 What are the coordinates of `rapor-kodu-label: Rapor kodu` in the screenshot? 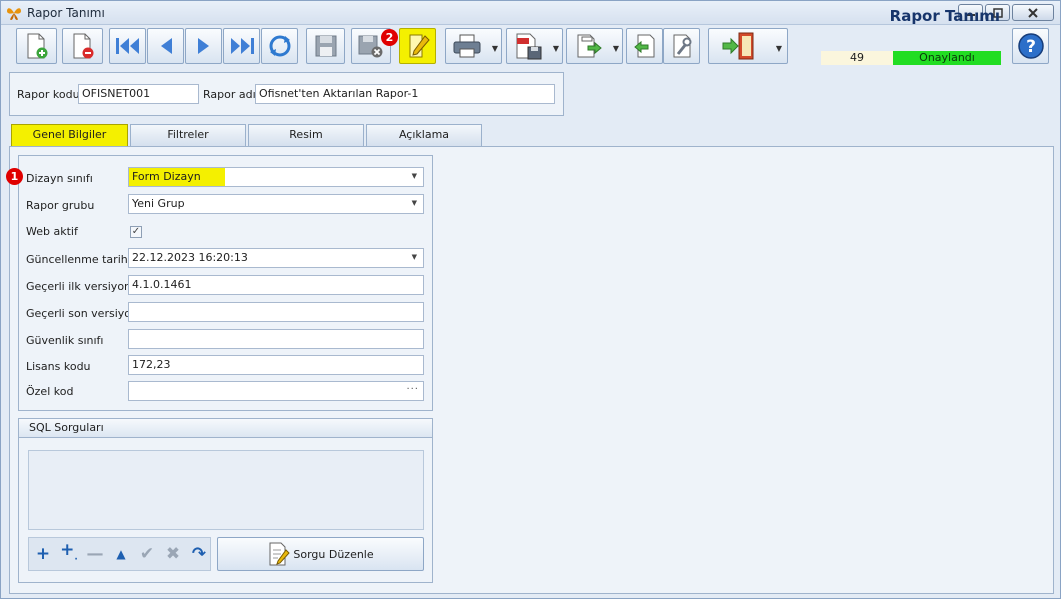 It's located at (48, 94).